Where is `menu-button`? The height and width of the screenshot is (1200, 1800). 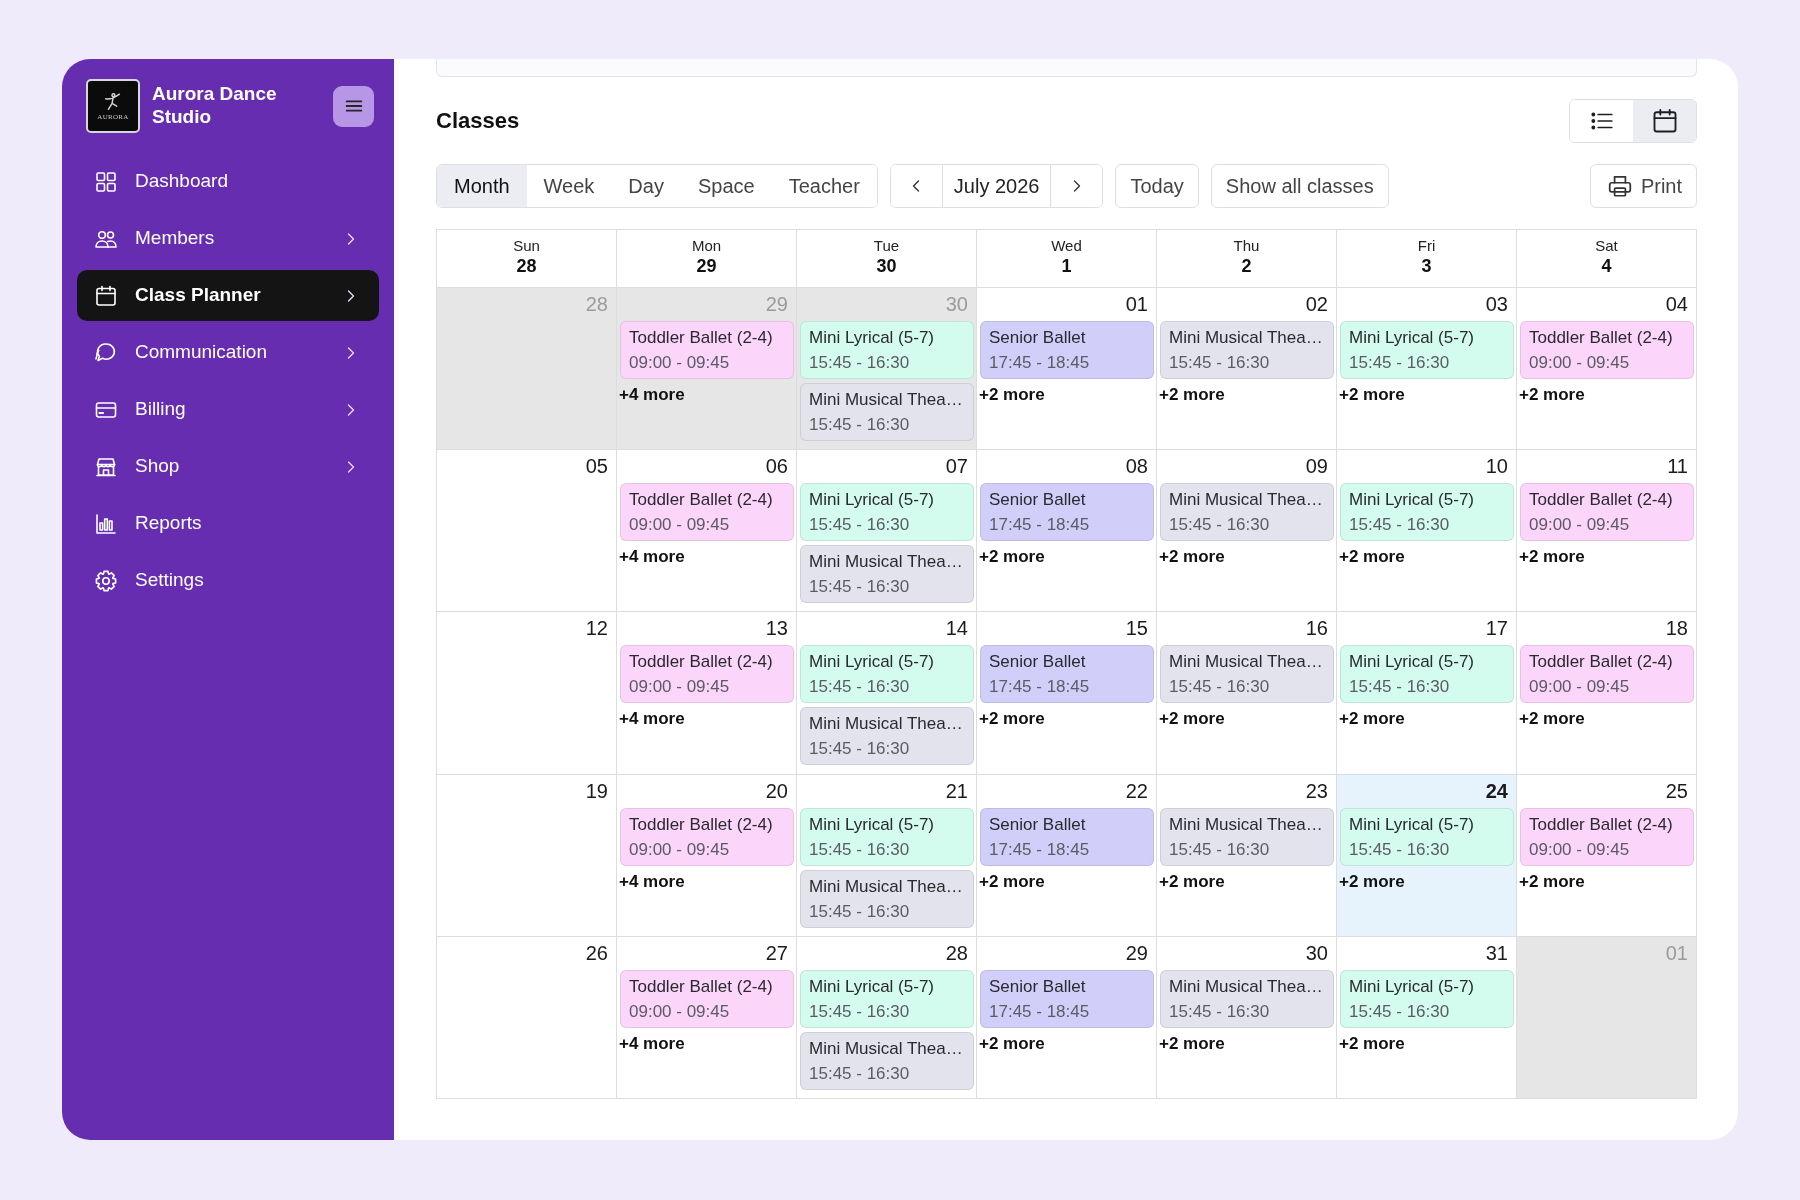
menu-button is located at coordinates (353, 106).